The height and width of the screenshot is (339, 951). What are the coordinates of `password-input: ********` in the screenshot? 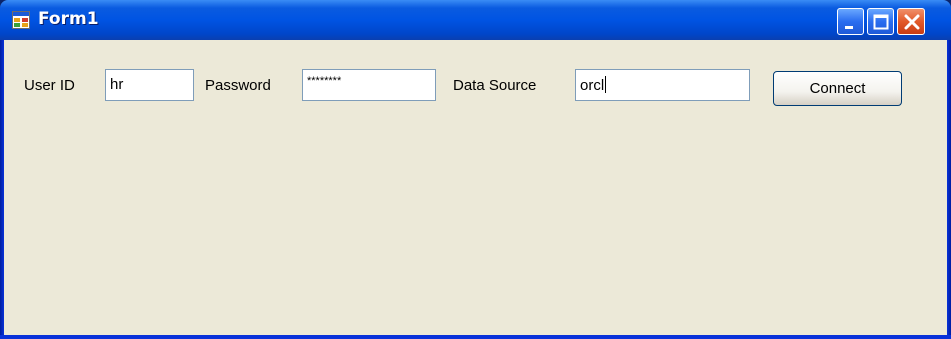 It's located at (369, 85).